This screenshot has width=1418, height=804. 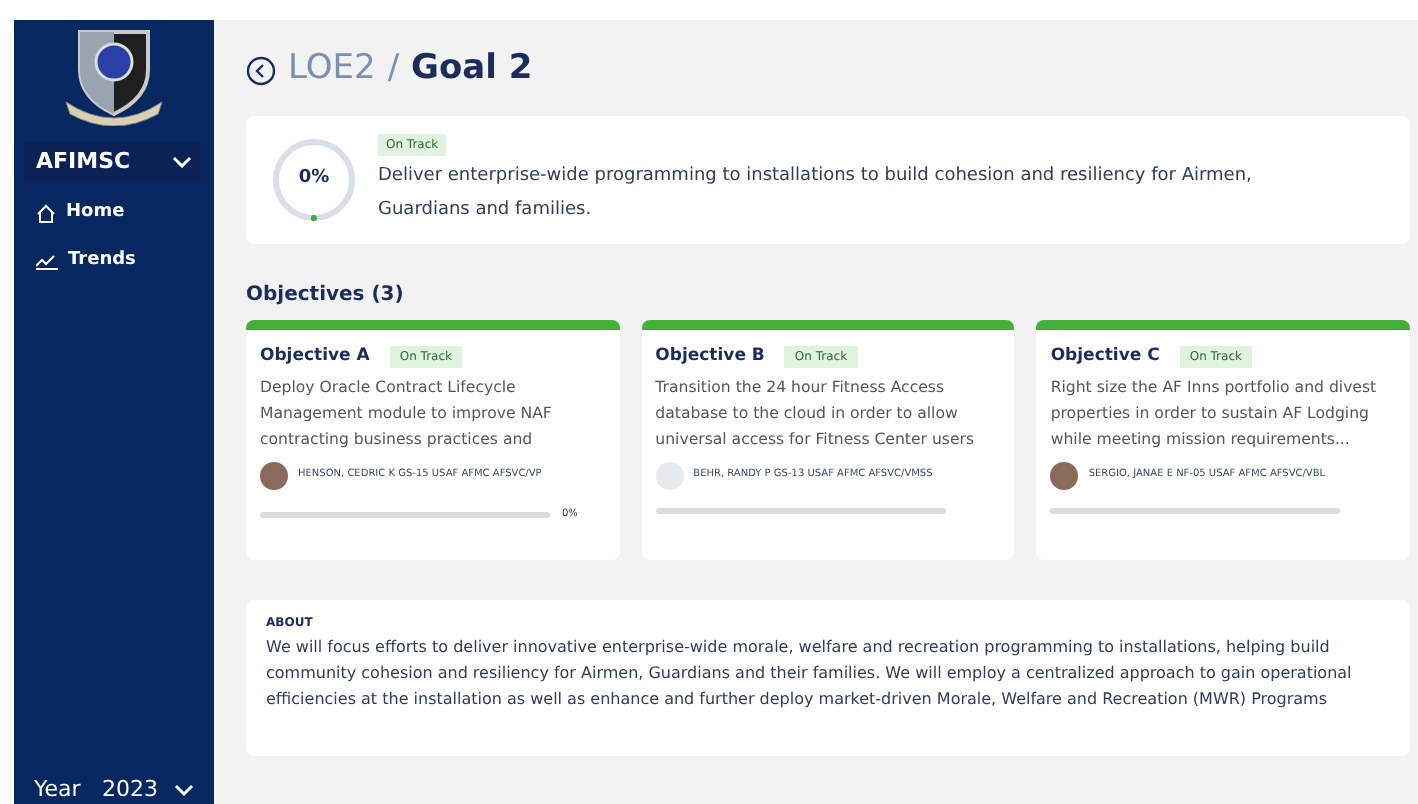 I want to click on back-icon, so click(x=261, y=70).